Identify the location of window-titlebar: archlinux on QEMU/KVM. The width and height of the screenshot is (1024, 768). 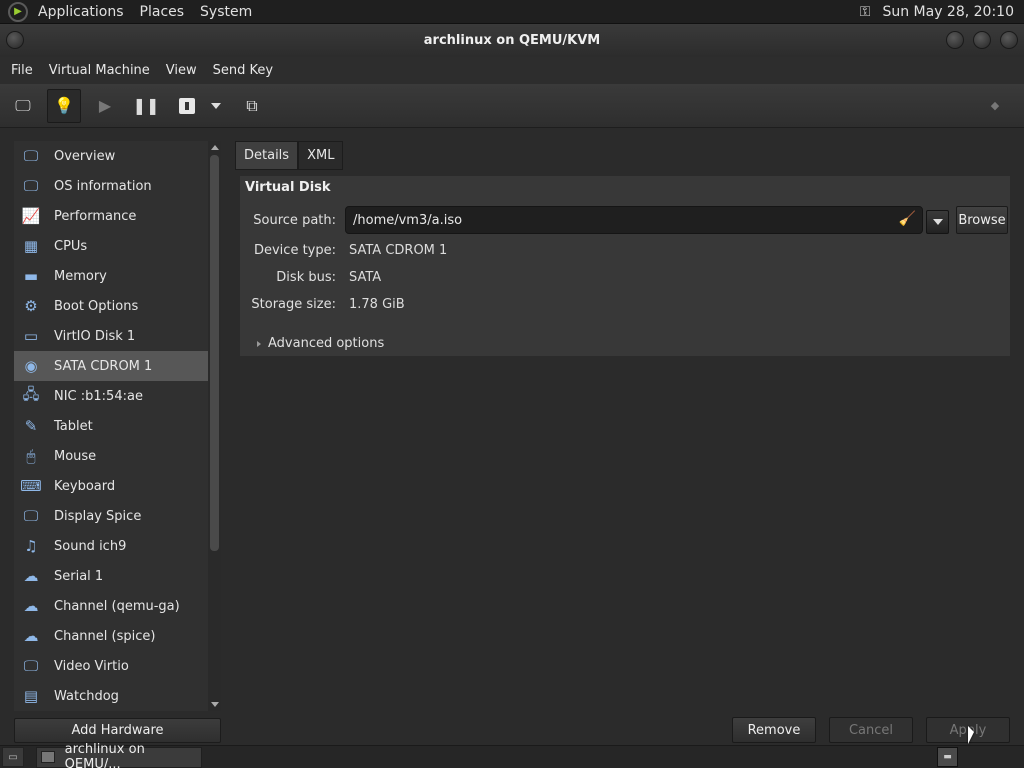
(512, 40).